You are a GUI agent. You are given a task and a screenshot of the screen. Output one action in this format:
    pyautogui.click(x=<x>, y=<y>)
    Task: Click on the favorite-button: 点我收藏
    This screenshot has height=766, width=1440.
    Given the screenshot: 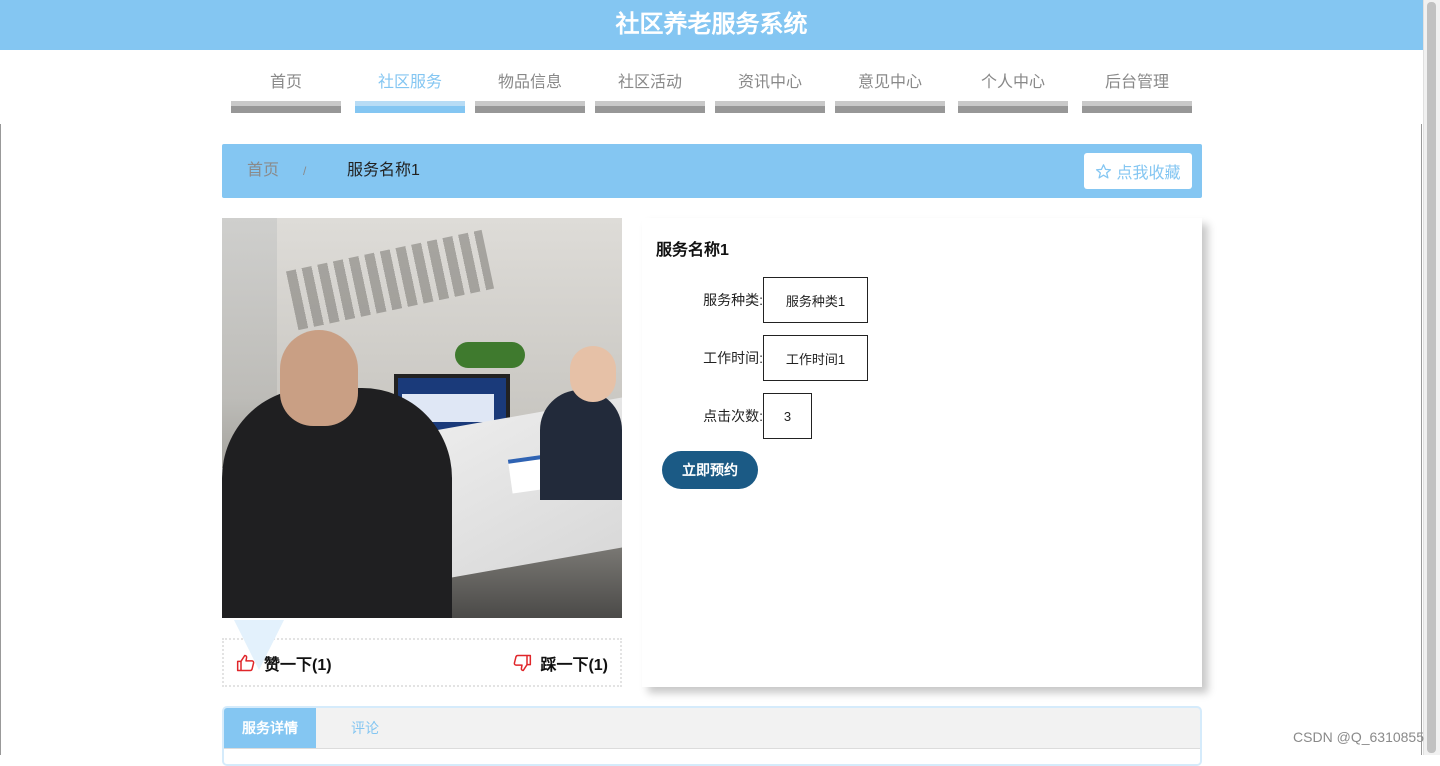 What is the action you would take?
    pyautogui.click(x=1138, y=171)
    